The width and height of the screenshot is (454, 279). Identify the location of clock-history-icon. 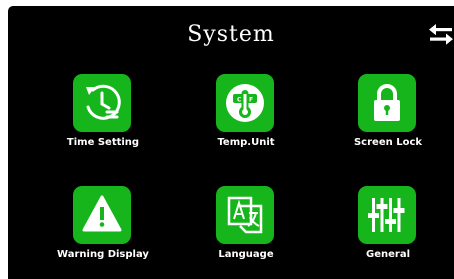
(103, 102).